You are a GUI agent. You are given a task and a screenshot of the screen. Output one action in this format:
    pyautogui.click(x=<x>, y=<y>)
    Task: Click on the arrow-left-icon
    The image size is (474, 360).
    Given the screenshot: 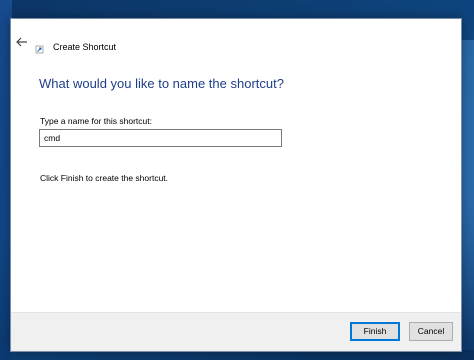 What is the action you would take?
    pyautogui.click(x=22, y=44)
    